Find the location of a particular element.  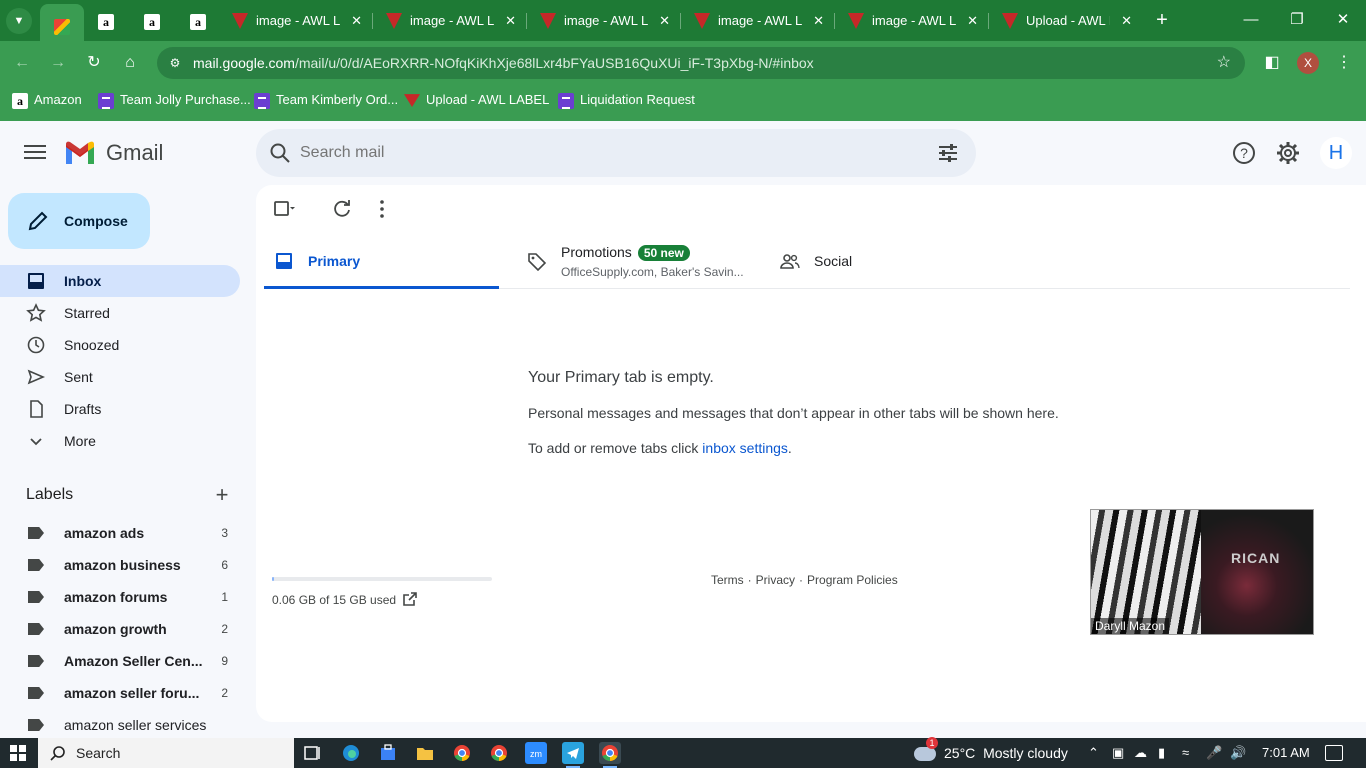

file-explorer-icon is located at coordinates (425, 753).